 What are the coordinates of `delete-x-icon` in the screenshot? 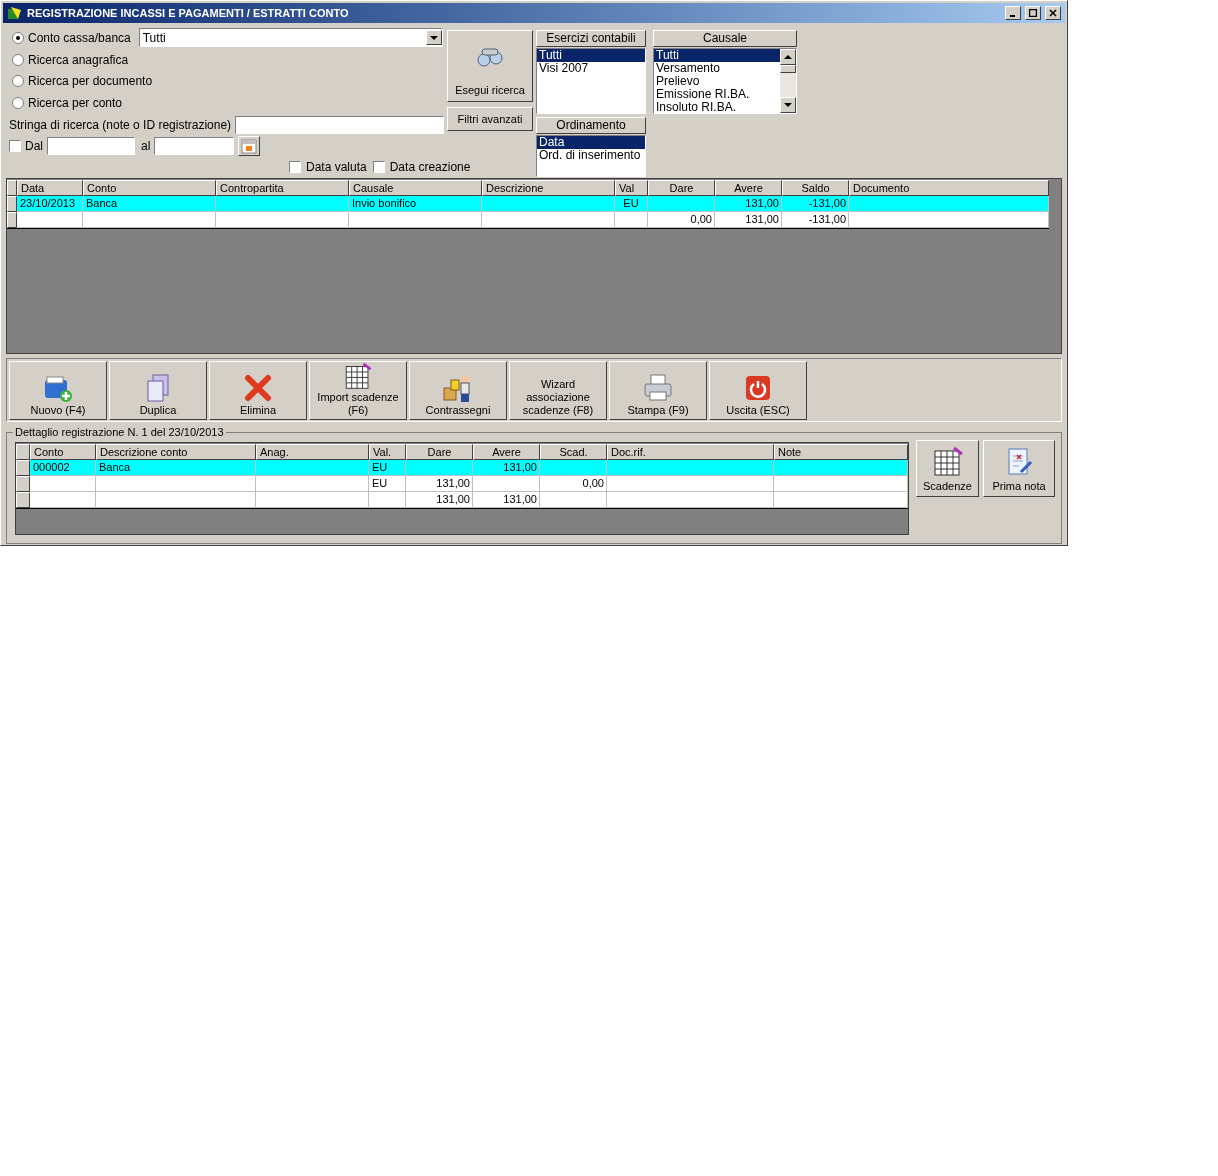 It's located at (258, 388).